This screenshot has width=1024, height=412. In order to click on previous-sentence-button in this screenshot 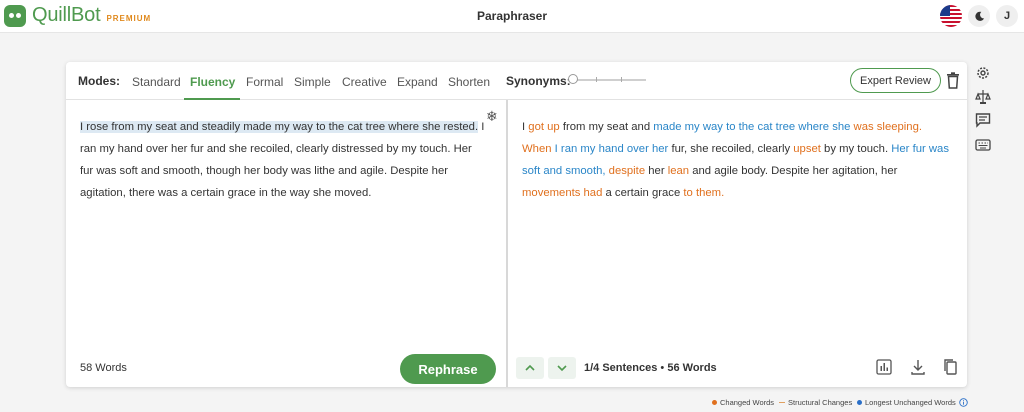, I will do `click(530, 368)`.